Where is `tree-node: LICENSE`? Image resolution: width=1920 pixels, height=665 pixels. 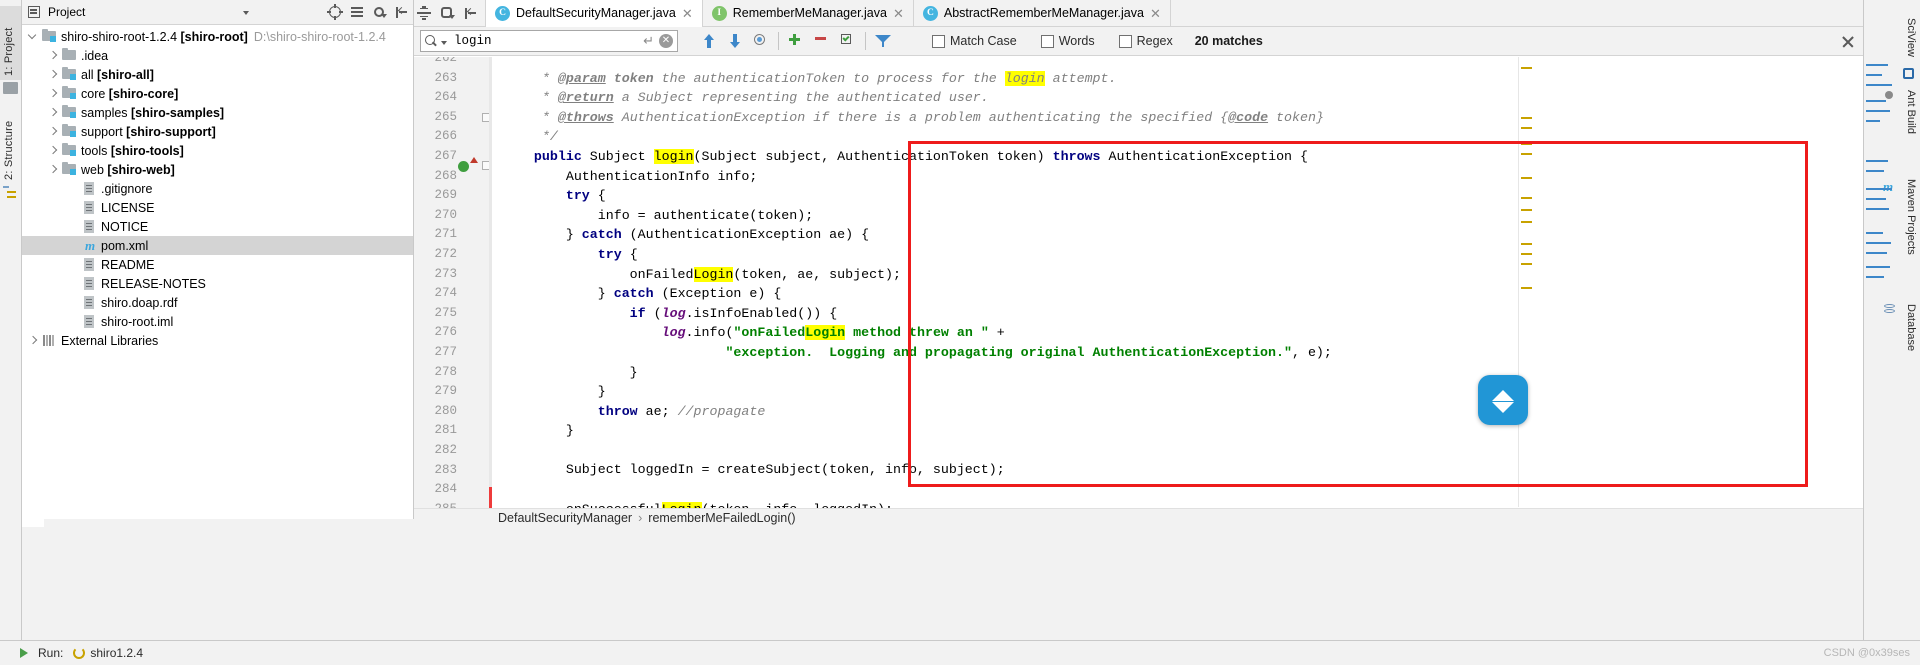
tree-node: LICENSE is located at coordinates (217, 207).